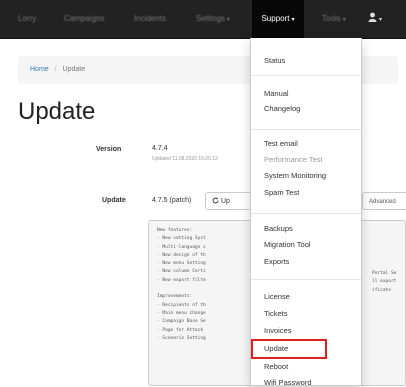  I want to click on menu-item-status: Status, so click(274, 60).